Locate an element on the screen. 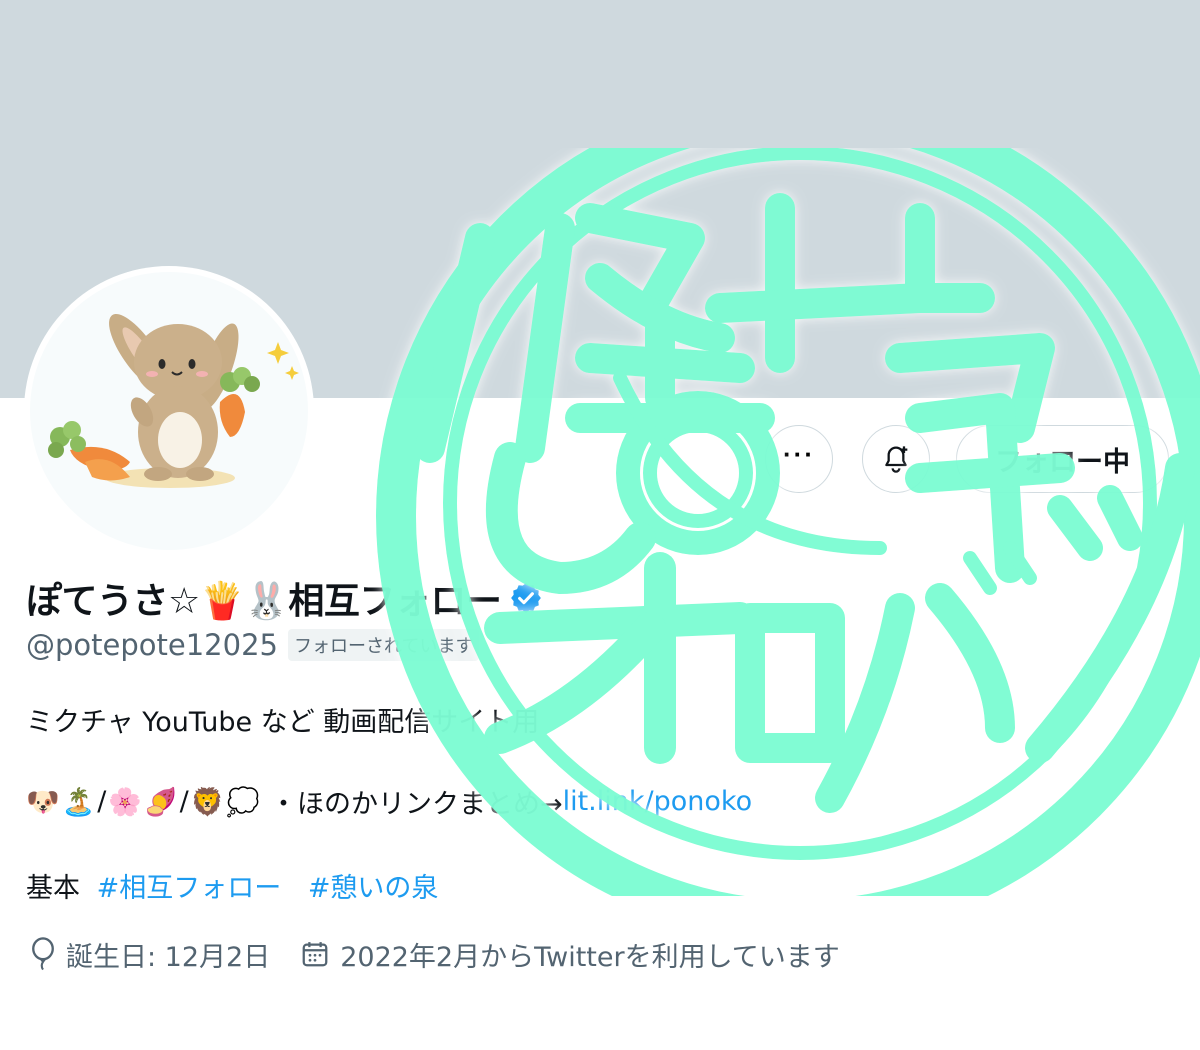  bio-emoji-group: 🐶 🏝️ / 🌸 🍠 / 🦁 💭 is located at coordinates (143, 802).